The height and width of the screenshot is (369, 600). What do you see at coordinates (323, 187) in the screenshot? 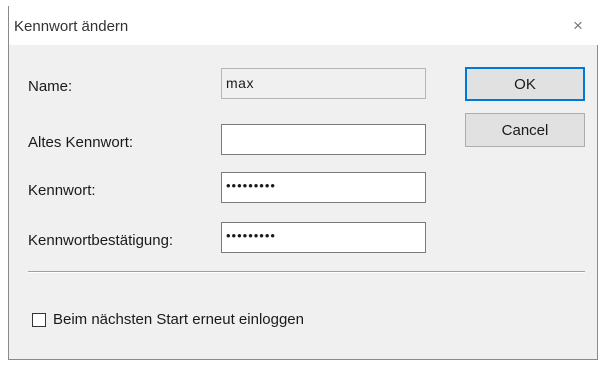
I see `password-field: •••••••••` at bounding box center [323, 187].